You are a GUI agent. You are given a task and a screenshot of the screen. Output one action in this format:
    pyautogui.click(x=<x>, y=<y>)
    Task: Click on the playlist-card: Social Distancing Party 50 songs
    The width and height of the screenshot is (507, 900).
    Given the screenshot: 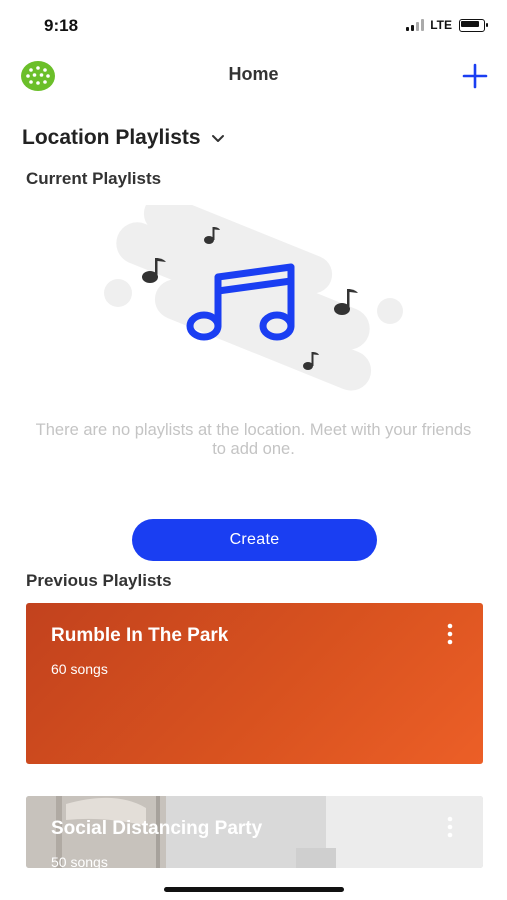 What is the action you would take?
    pyautogui.click(x=254, y=832)
    